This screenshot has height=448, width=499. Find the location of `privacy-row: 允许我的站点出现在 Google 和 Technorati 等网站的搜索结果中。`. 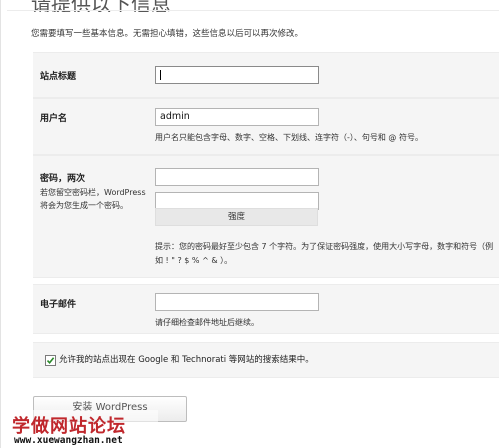

privacy-row: 允许我的站点出现在 Google 和 Technorati 等网站的搜索结果中。 is located at coordinates (266, 360).